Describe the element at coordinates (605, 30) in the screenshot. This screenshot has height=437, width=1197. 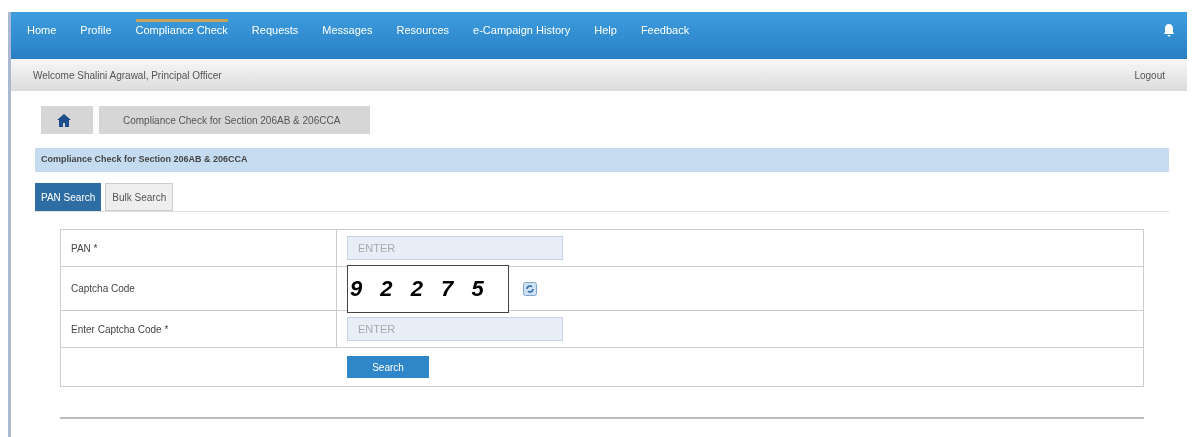
I see `nav-item: Help` at that location.